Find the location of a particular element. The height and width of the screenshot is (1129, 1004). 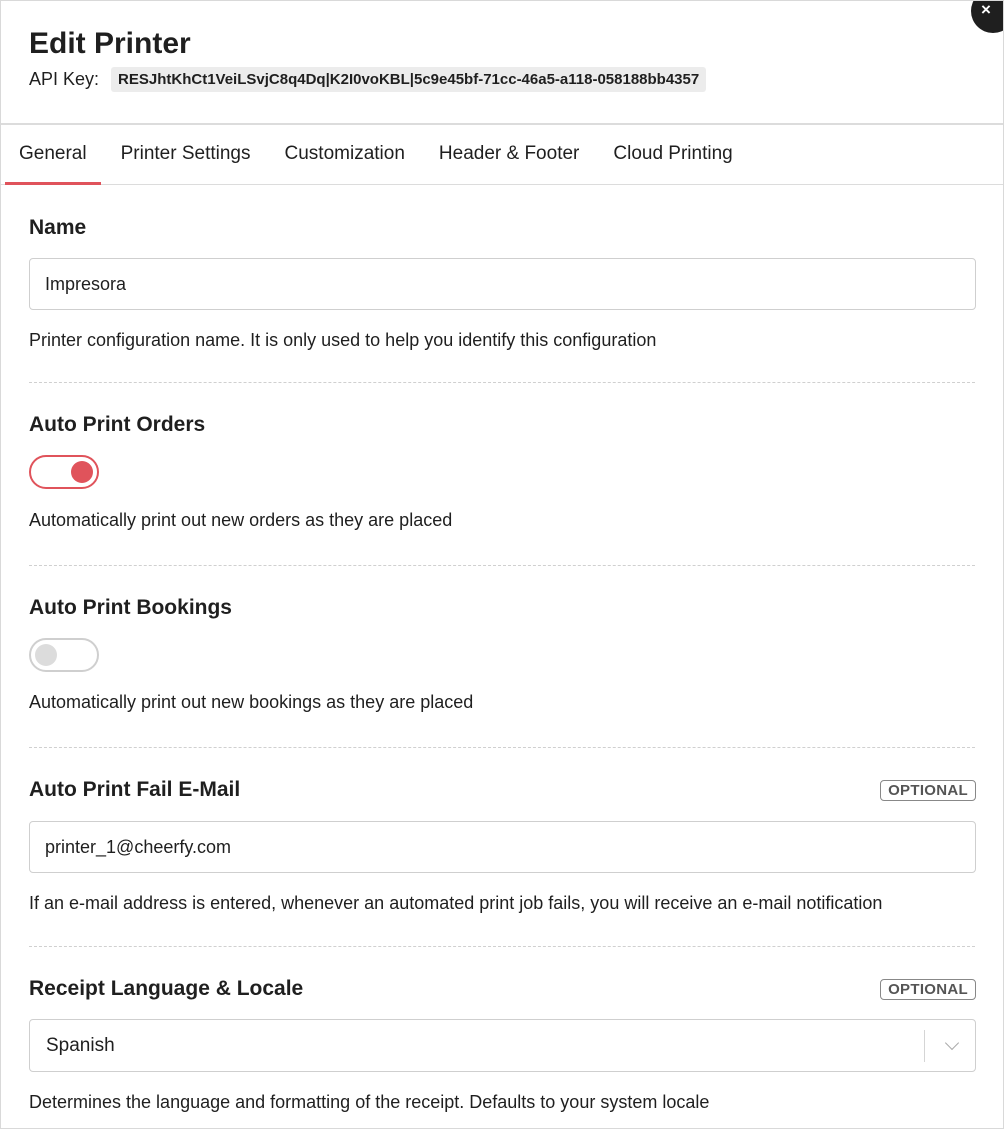

locale-selected-value: Spanish is located at coordinates (80, 1045).